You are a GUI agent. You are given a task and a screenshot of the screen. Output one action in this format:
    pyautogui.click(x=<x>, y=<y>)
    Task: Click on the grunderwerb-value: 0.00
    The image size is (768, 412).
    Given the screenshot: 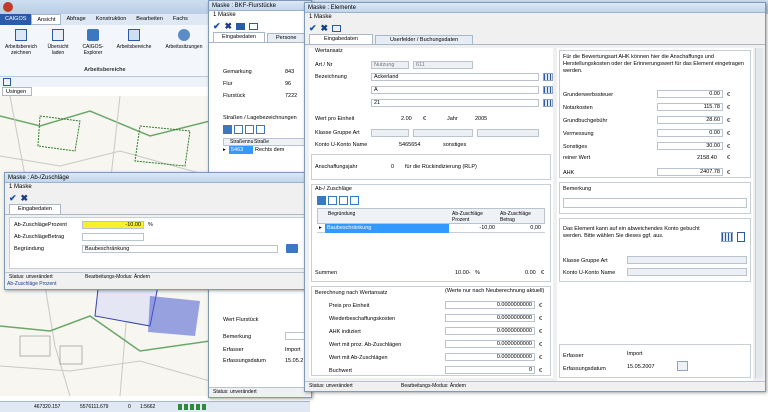 What is the action you would take?
    pyautogui.click(x=690, y=94)
    